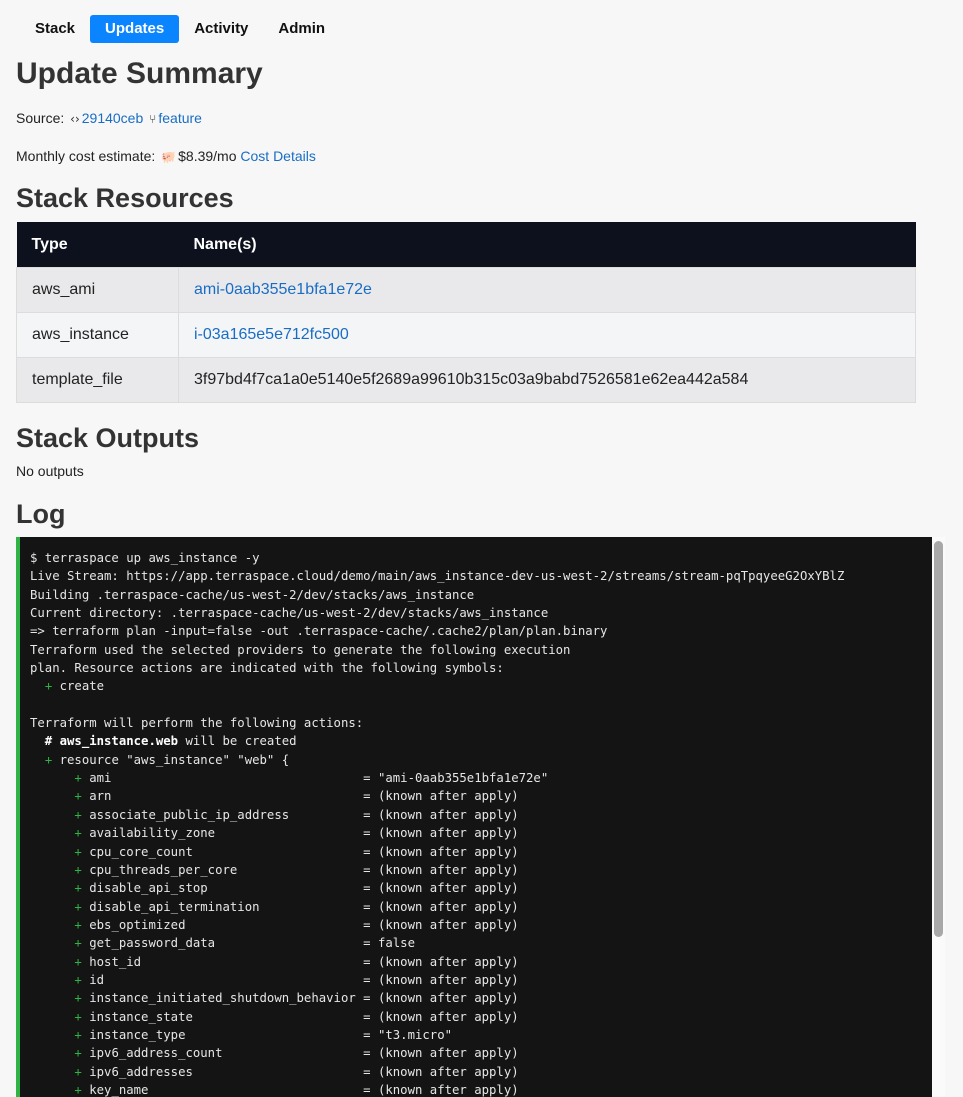 This screenshot has width=963, height=1097. What do you see at coordinates (113, 118) in the screenshot?
I see `commit-link: 29140ceb` at bounding box center [113, 118].